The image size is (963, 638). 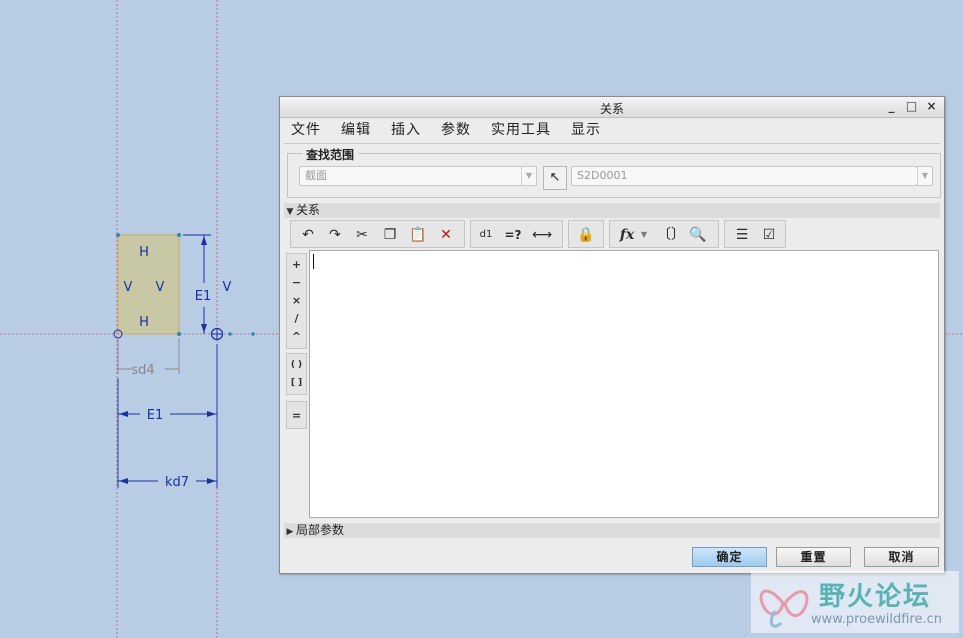 I want to click on dialog-titlebar: 关系 _ □ ×, so click(x=612, y=107).